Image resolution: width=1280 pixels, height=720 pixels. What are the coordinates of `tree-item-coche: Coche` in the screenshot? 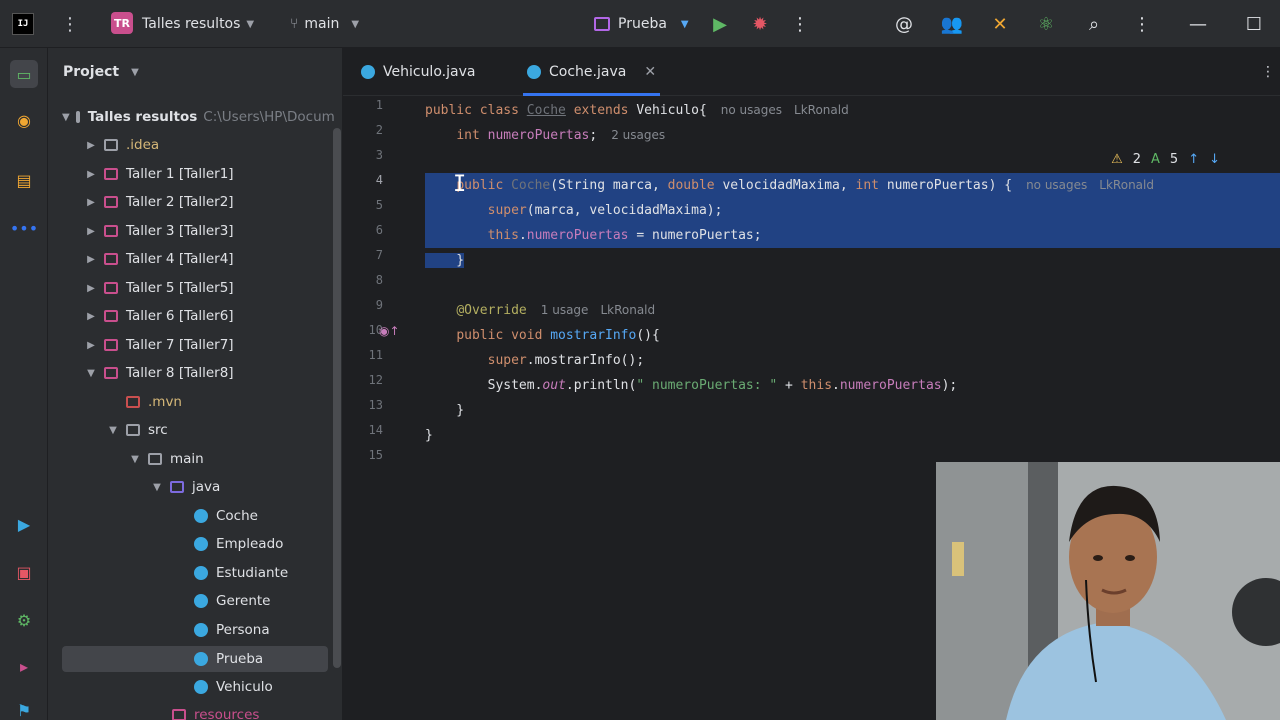 It's located at (265, 516).